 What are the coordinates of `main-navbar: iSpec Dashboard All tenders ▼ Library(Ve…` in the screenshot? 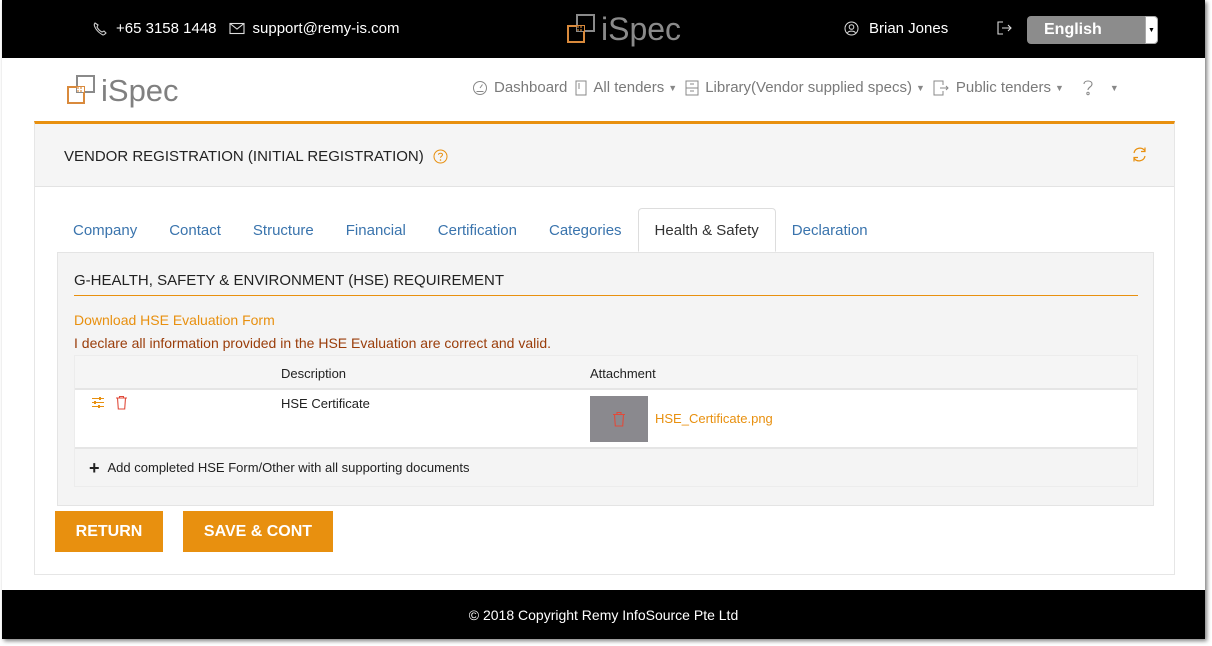 It's located at (603, 89).